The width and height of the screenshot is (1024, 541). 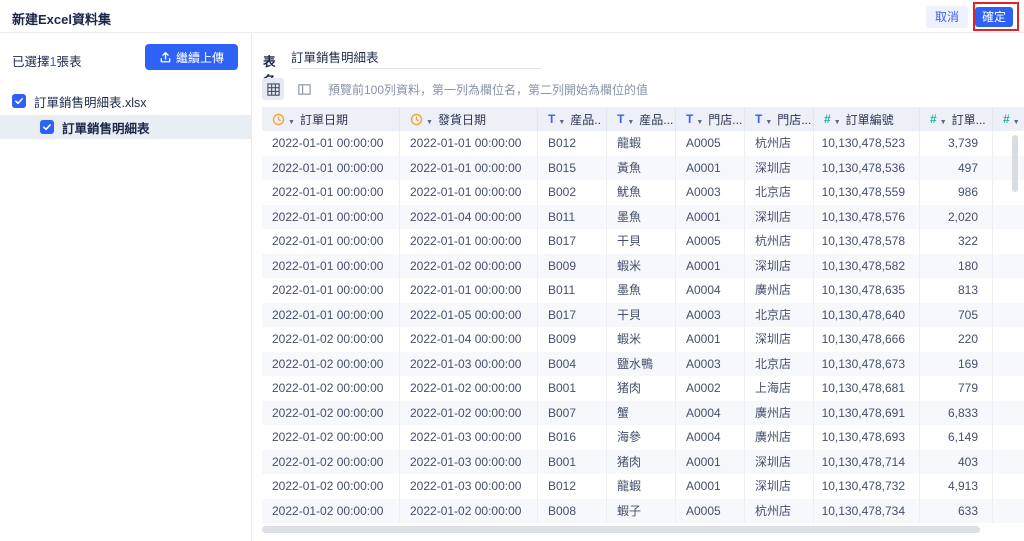 I want to click on file-checkbox-checked, so click(x=19, y=101).